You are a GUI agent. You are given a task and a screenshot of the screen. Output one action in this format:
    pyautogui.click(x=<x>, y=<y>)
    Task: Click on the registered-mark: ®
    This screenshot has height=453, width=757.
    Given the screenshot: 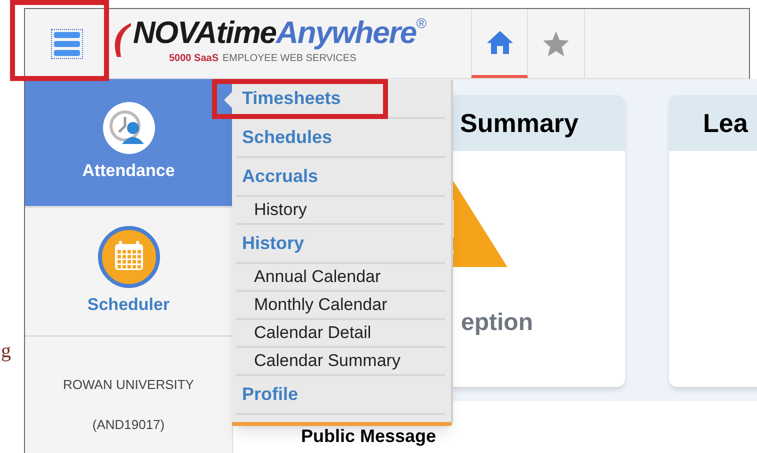 What is the action you would take?
    pyautogui.click(x=421, y=23)
    